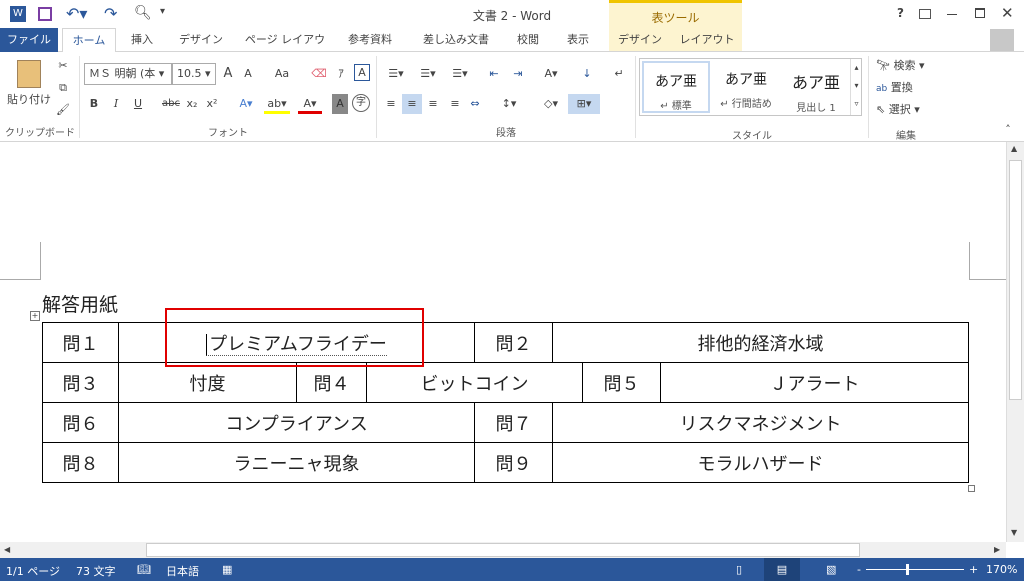 This screenshot has height=581, width=1024. I want to click on question-label: 問６, so click(80, 422).